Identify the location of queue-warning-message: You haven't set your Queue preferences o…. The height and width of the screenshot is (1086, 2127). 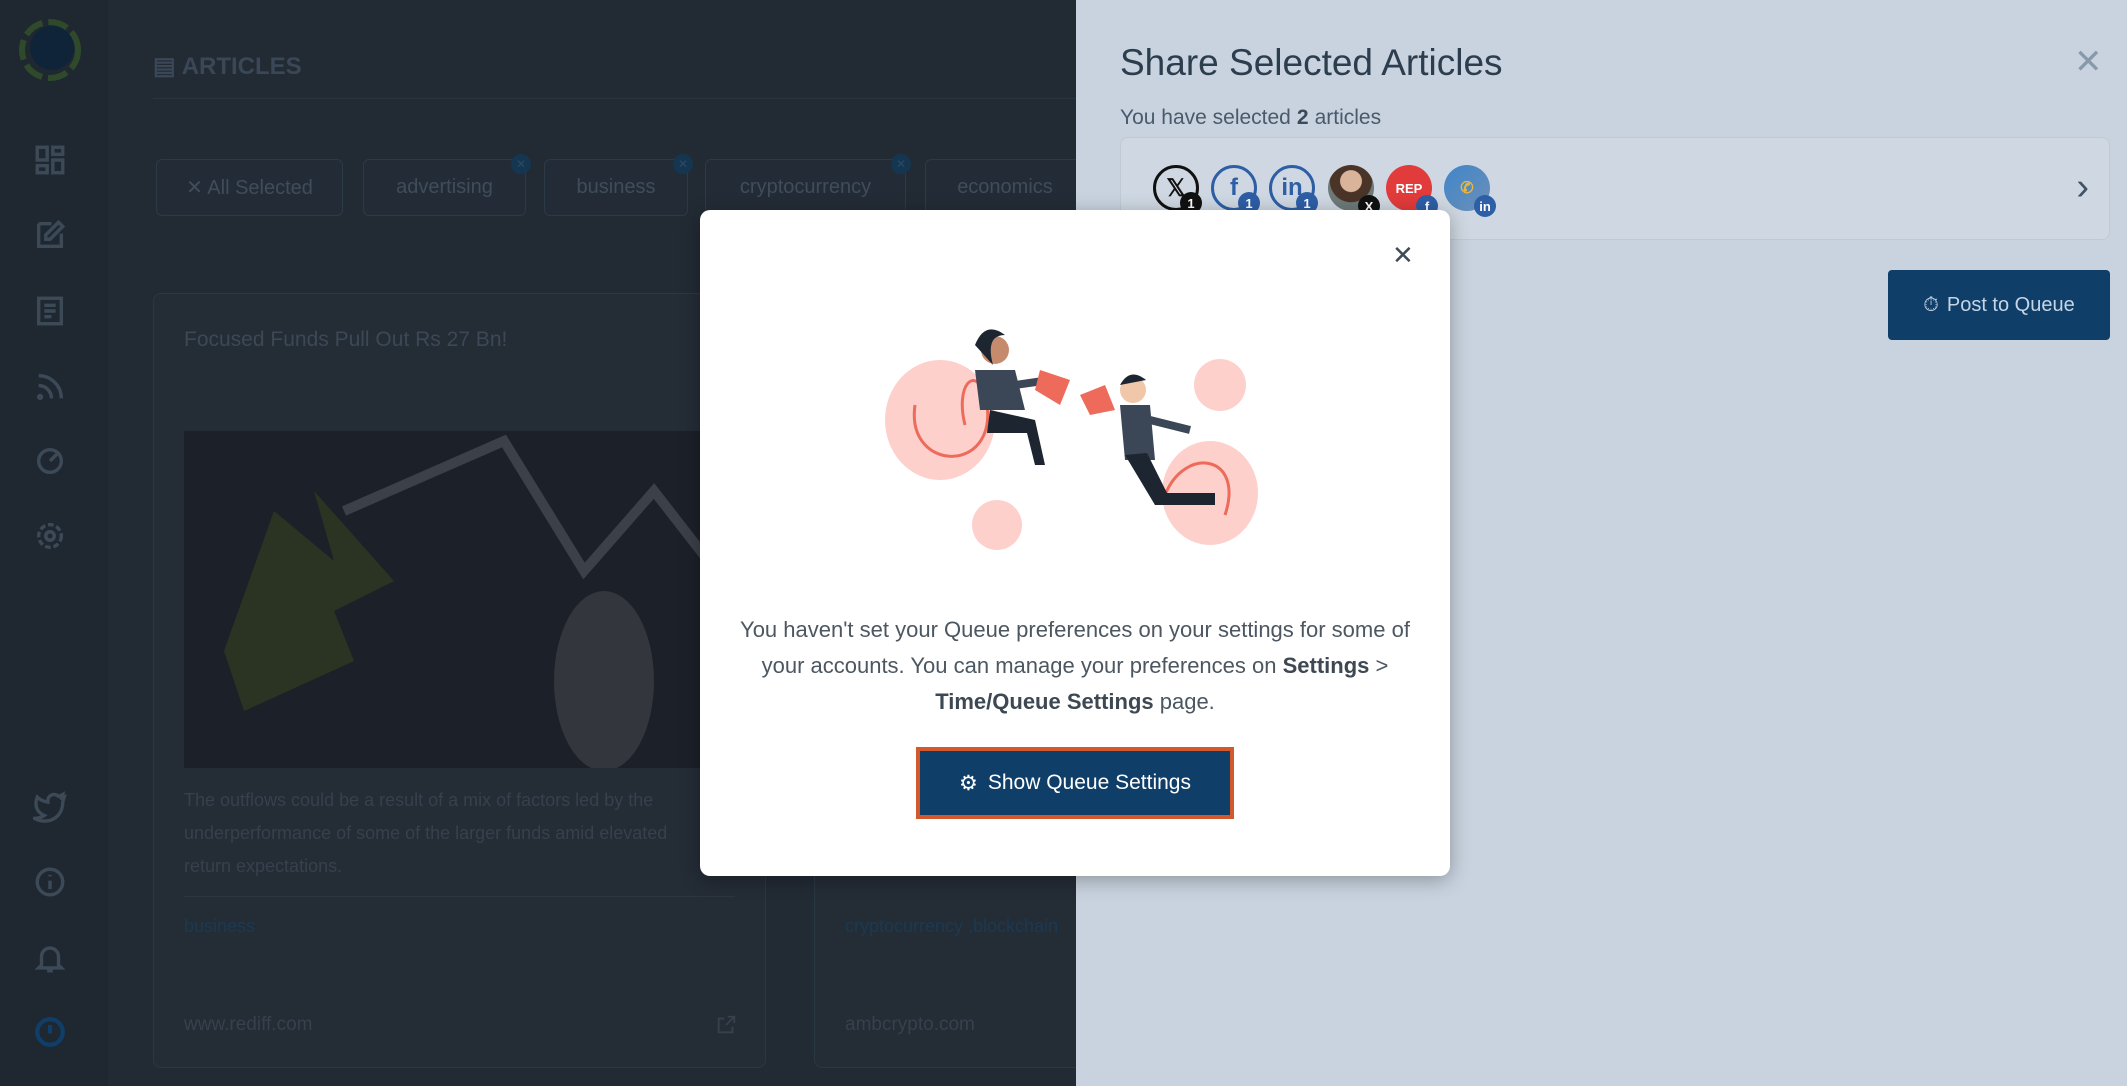
(1075, 665).